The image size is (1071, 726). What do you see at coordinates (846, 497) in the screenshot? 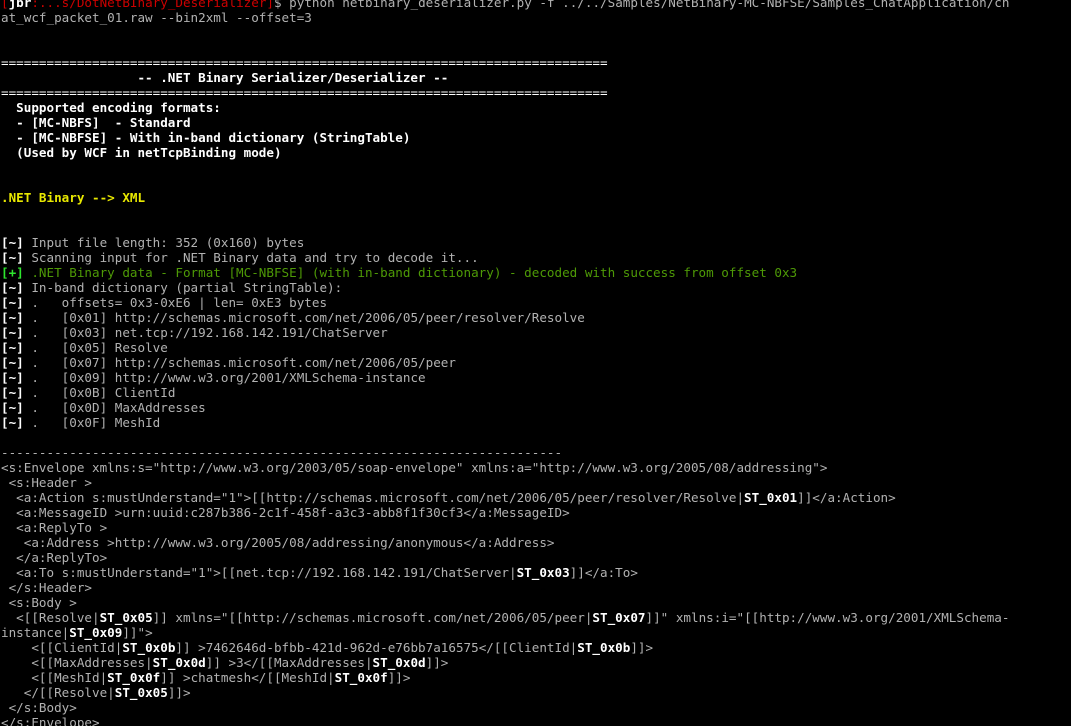
I see `xml-text: ]]</a:Action>` at bounding box center [846, 497].